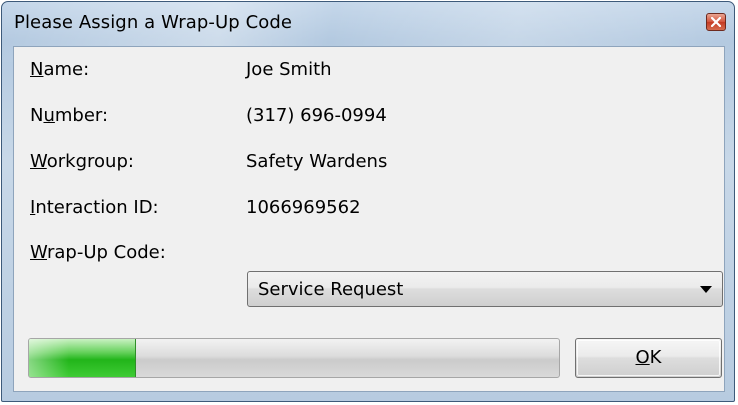 This screenshot has width=738, height=405. I want to click on name-label: Name:, so click(60, 69).